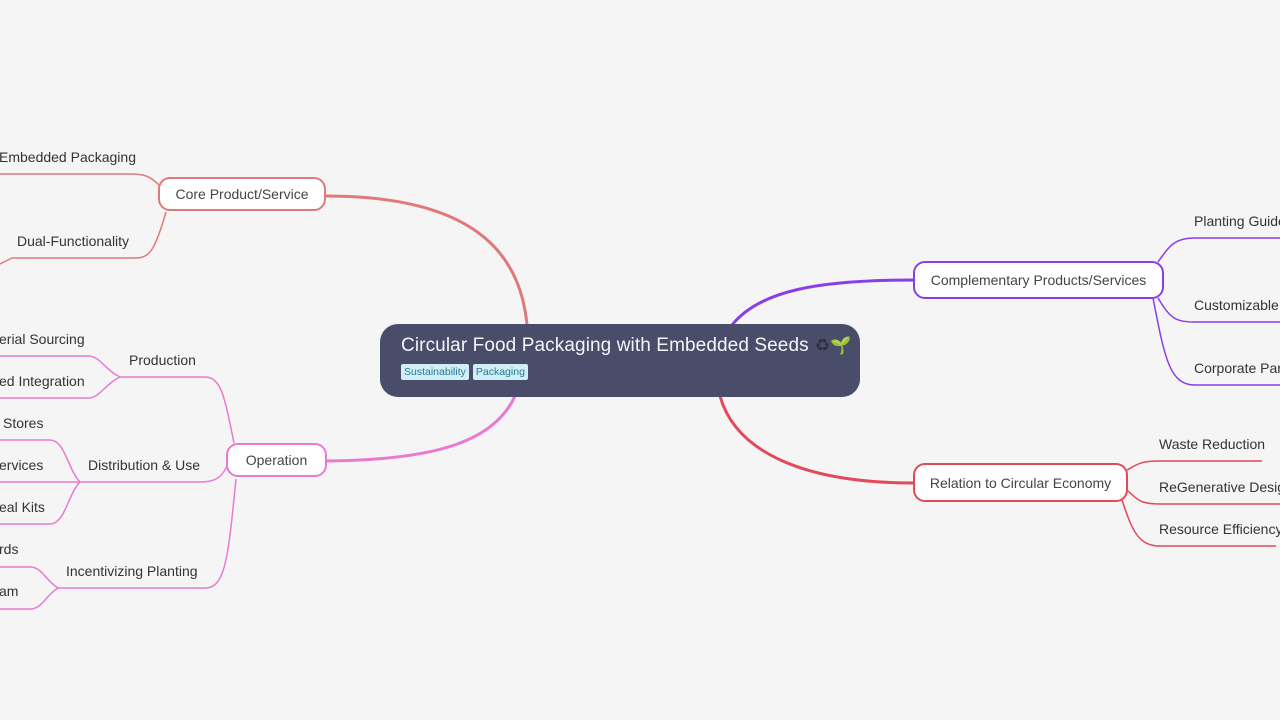  What do you see at coordinates (841, 345) in the screenshot?
I see `sprout-icon: 🌱` at bounding box center [841, 345].